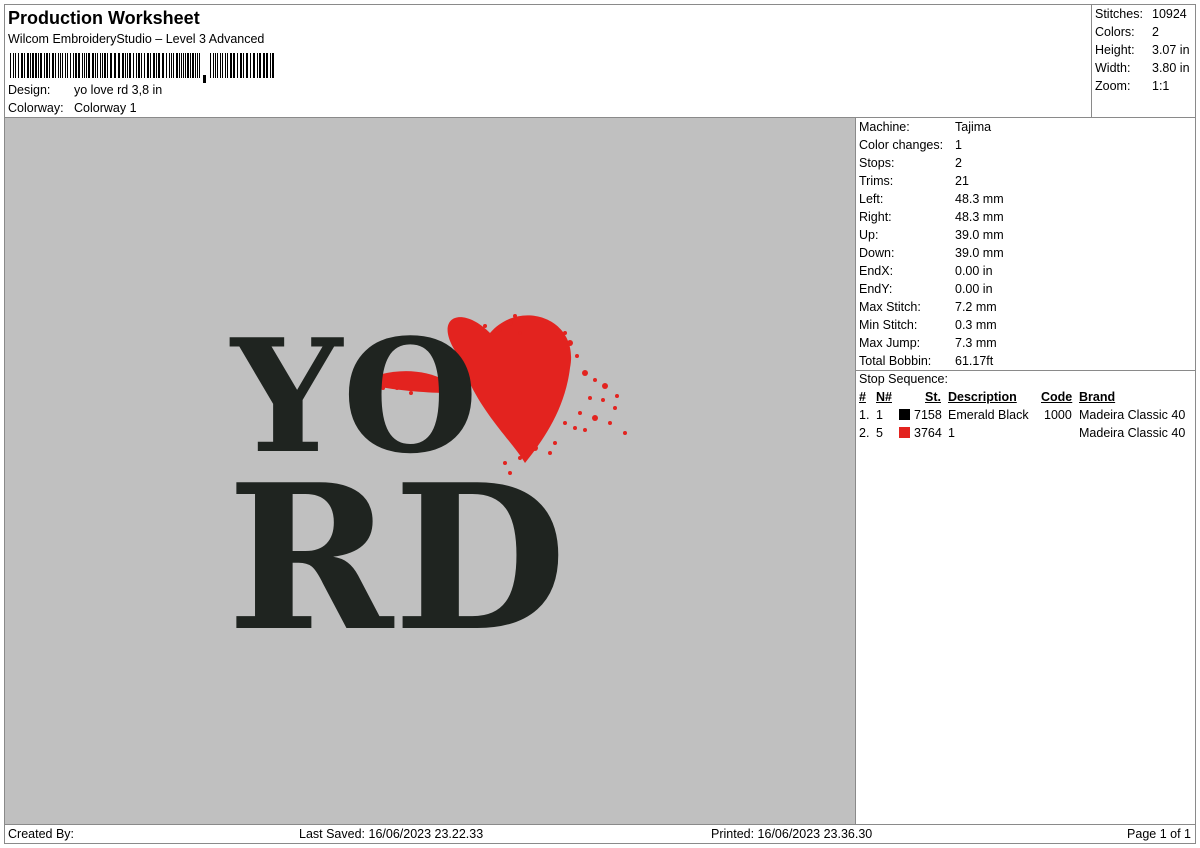 The width and height of the screenshot is (1200, 848). What do you see at coordinates (974, 361) in the screenshot?
I see `stat-value: 61.17ft` at bounding box center [974, 361].